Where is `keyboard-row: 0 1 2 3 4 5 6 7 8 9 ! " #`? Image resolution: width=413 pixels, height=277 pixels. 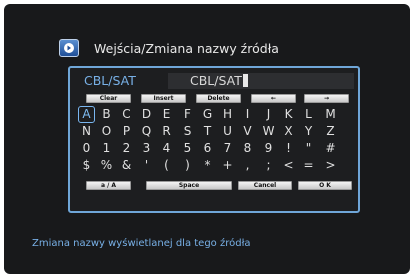
keyboard-row: 0 1 2 3 4 5 6 7 8 9 ! " # is located at coordinates (214, 148).